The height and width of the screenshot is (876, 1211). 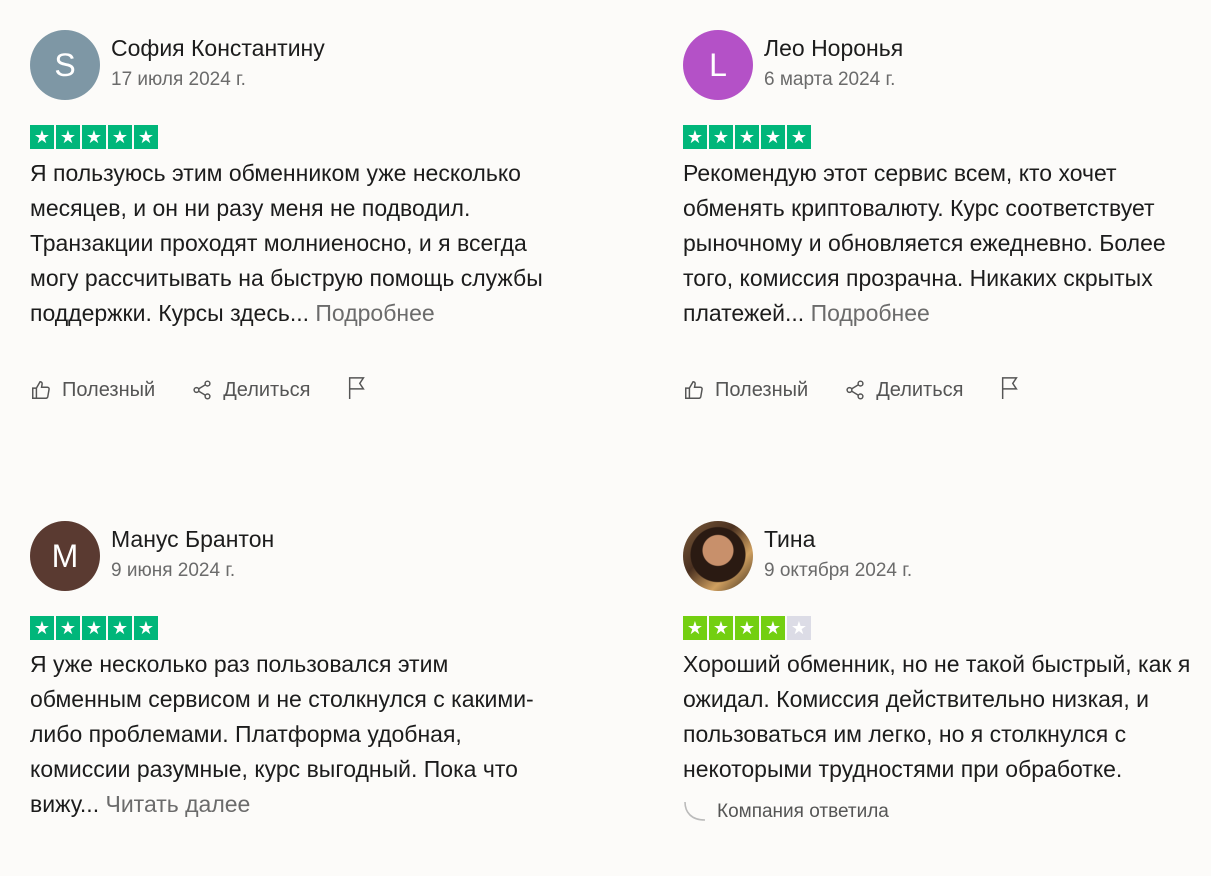 I want to click on reviewer-name: Тина, so click(x=838, y=539).